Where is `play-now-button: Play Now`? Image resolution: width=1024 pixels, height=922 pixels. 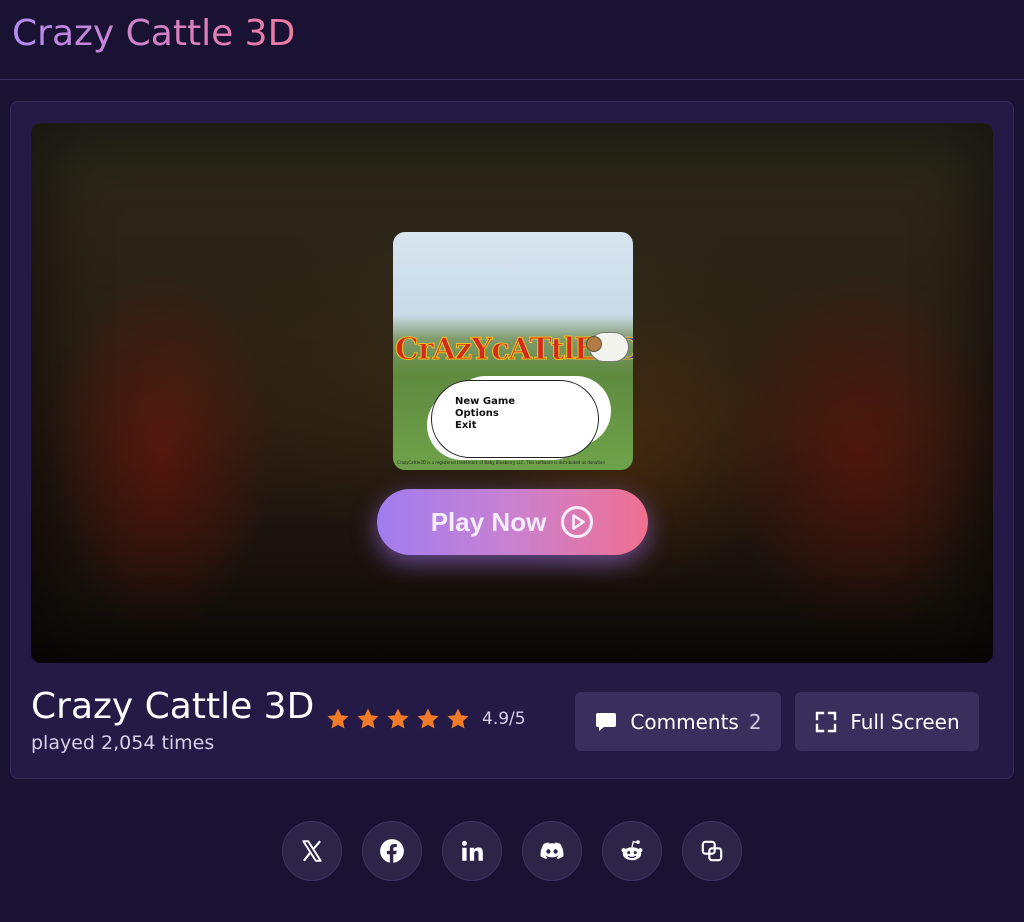
play-now-button: Play Now is located at coordinates (512, 522).